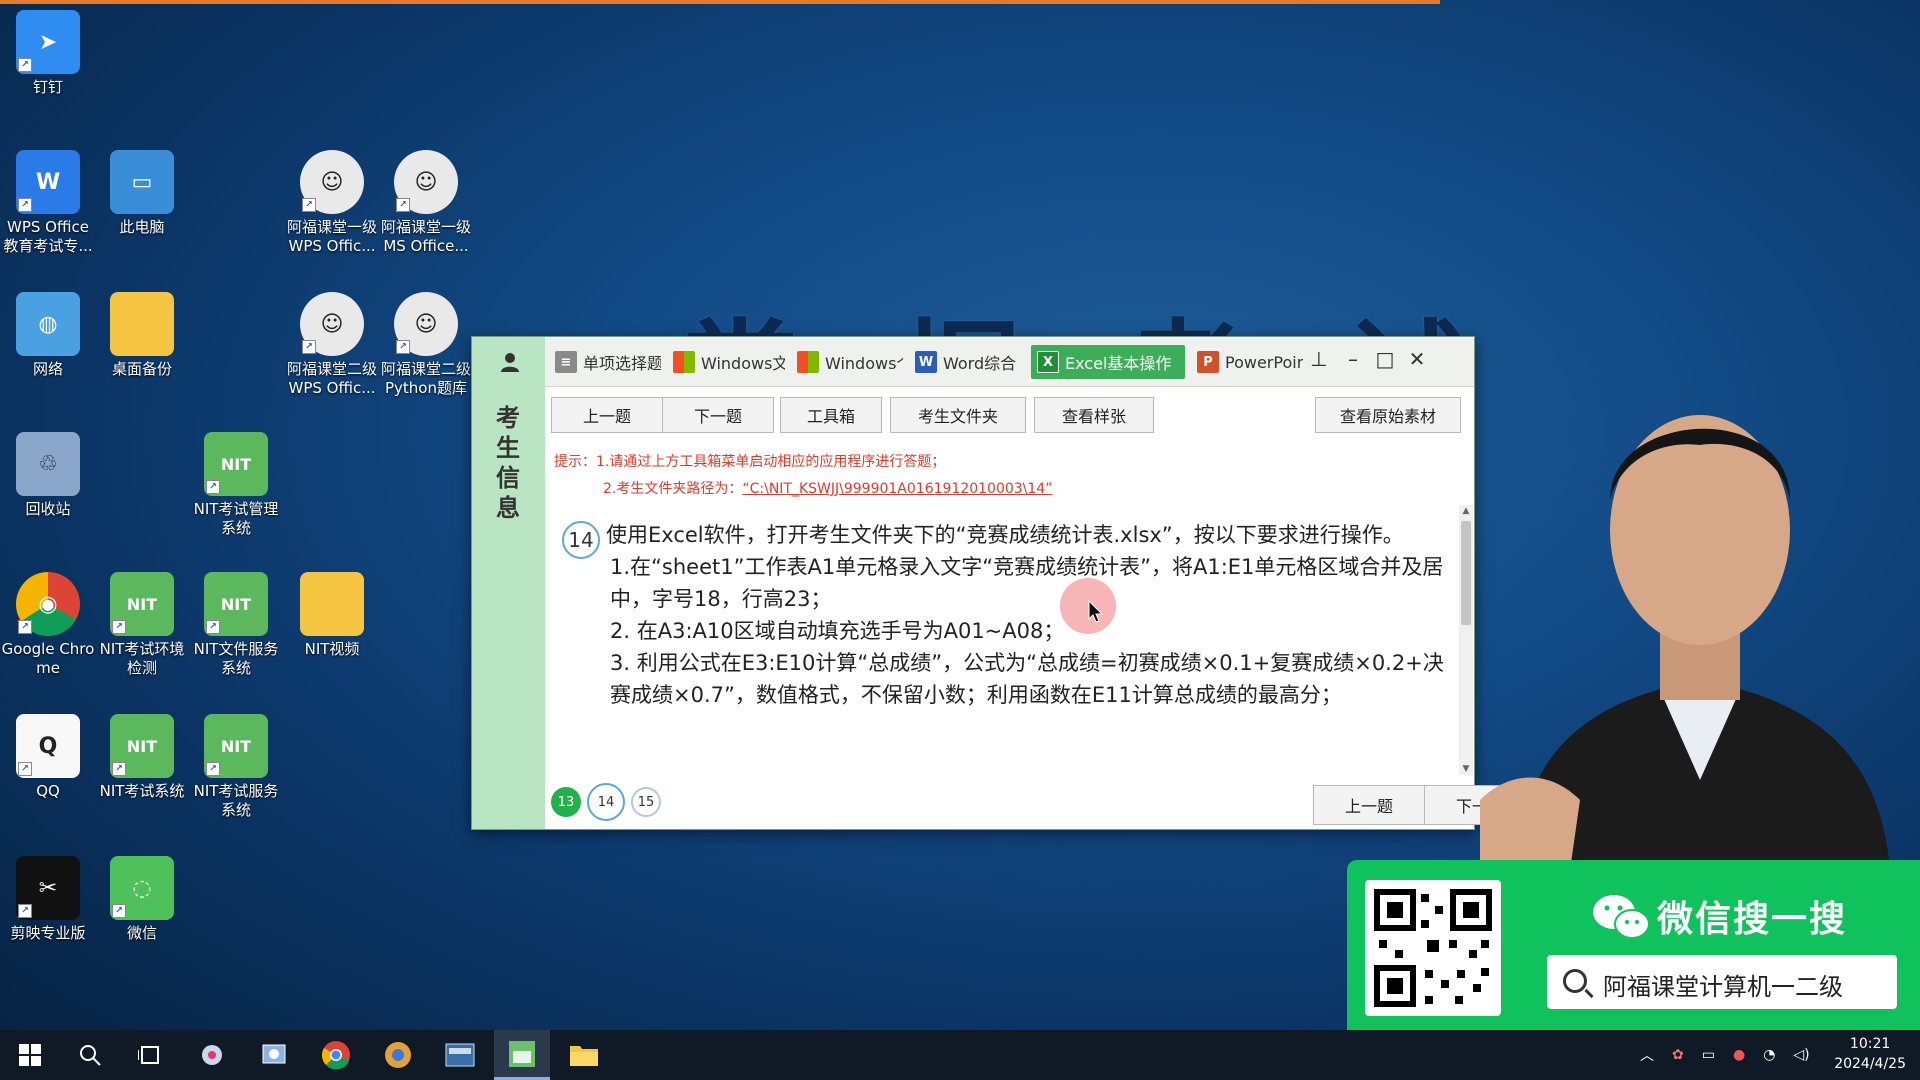 This screenshot has height=1080, width=1920. Describe the element at coordinates (566, 802) in the screenshot. I see `pager-item-13: 13` at that location.